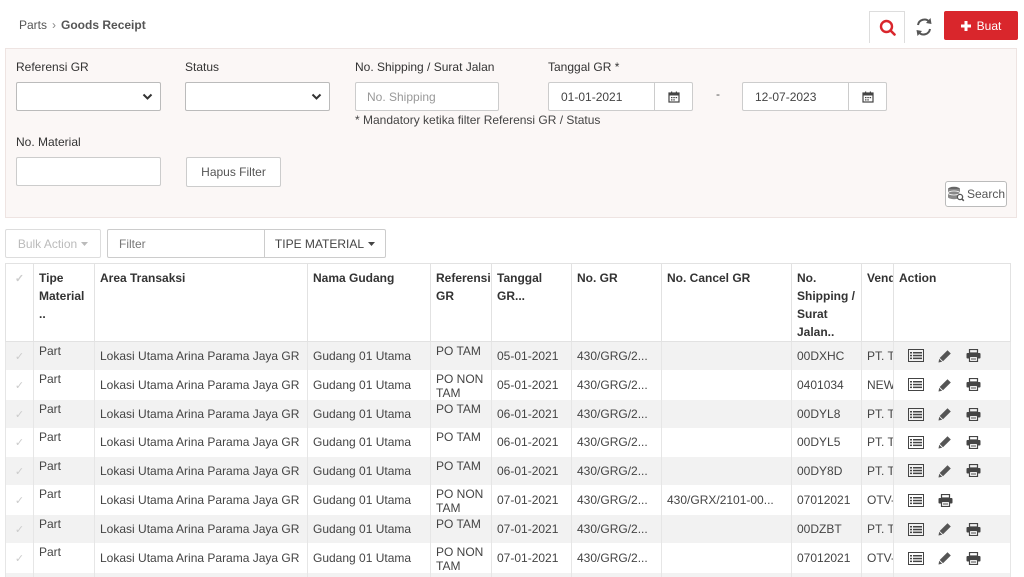  I want to click on col-header-referensi: Referensi GR, so click(461, 302).